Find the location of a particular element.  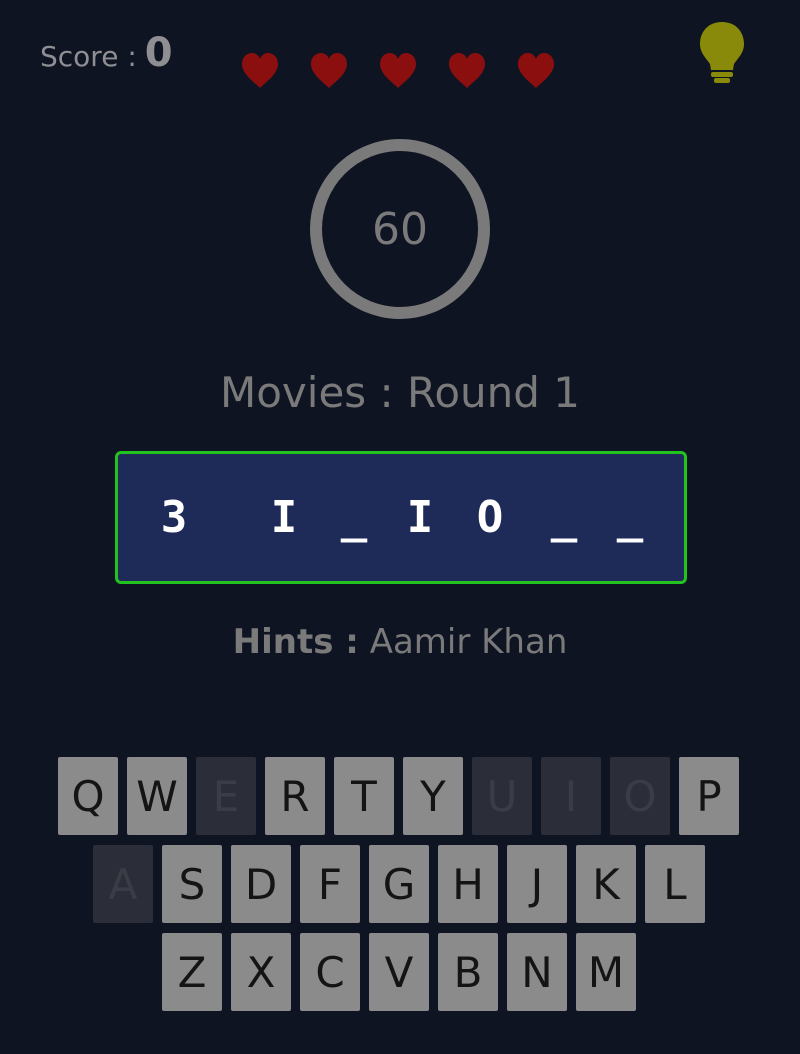

key-r: R is located at coordinates (295, 796).